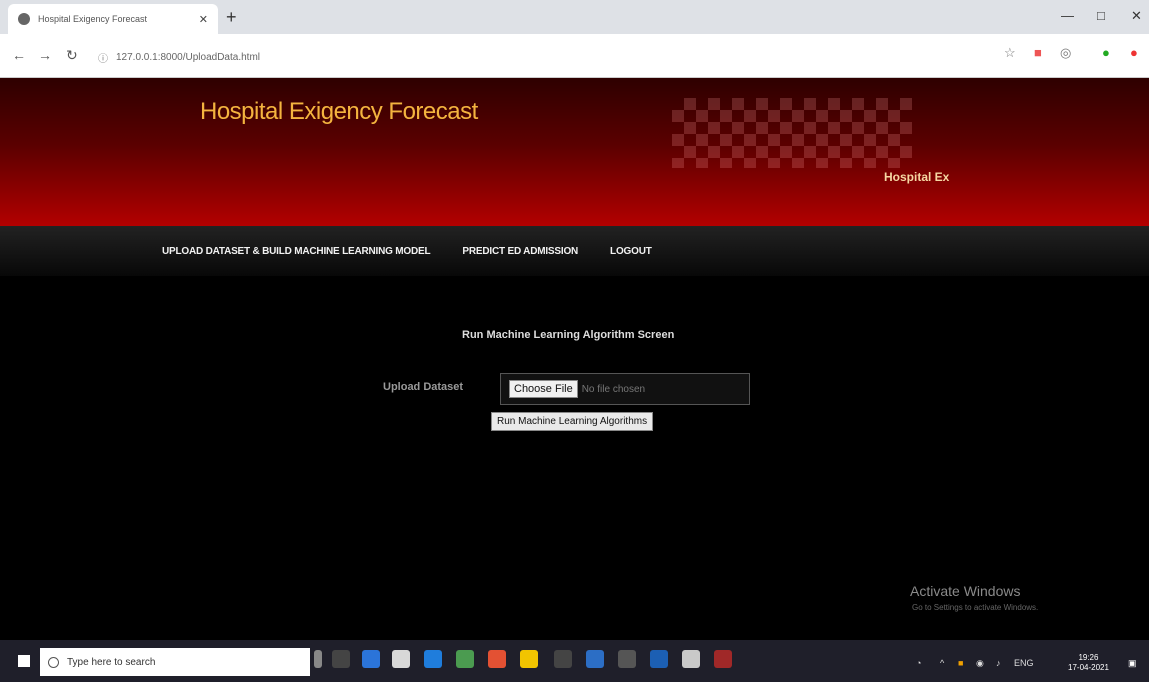 The height and width of the screenshot is (682, 1149). I want to click on clock-date: 17-04-2021, so click(1088, 667).